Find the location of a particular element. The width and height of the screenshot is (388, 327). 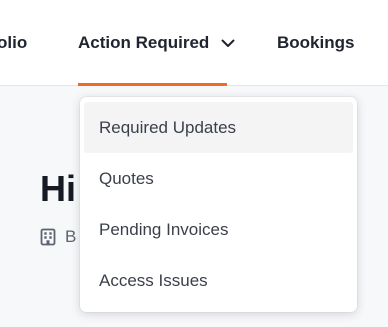

menu-item-quotes: Quotes is located at coordinates (218, 178).